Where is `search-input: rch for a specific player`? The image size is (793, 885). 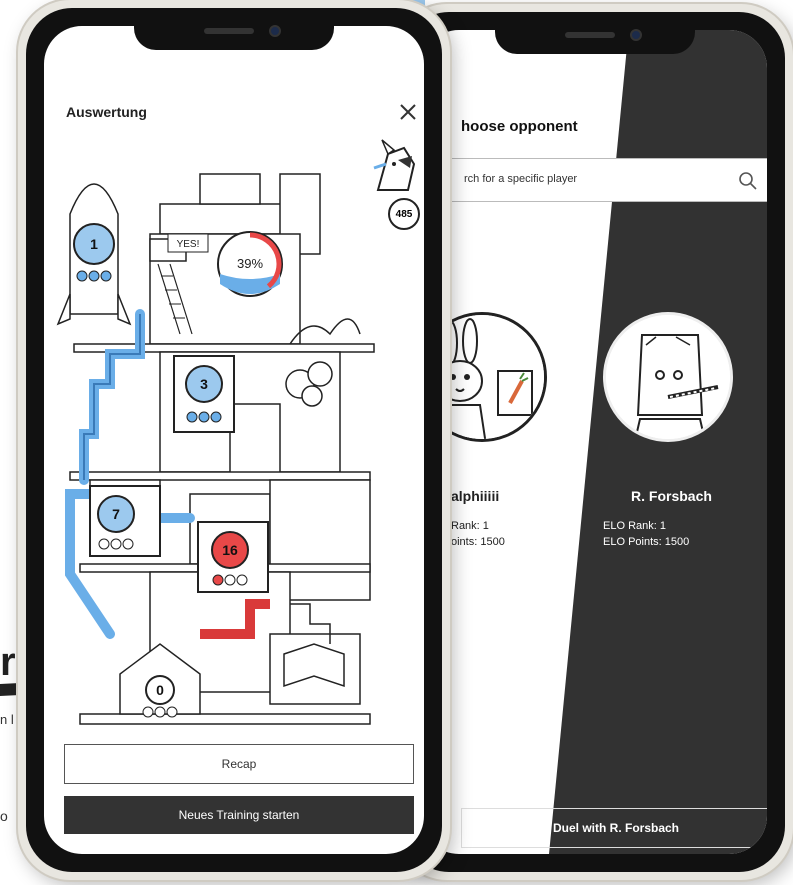 search-input: rch for a specific player is located at coordinates (609, 180).